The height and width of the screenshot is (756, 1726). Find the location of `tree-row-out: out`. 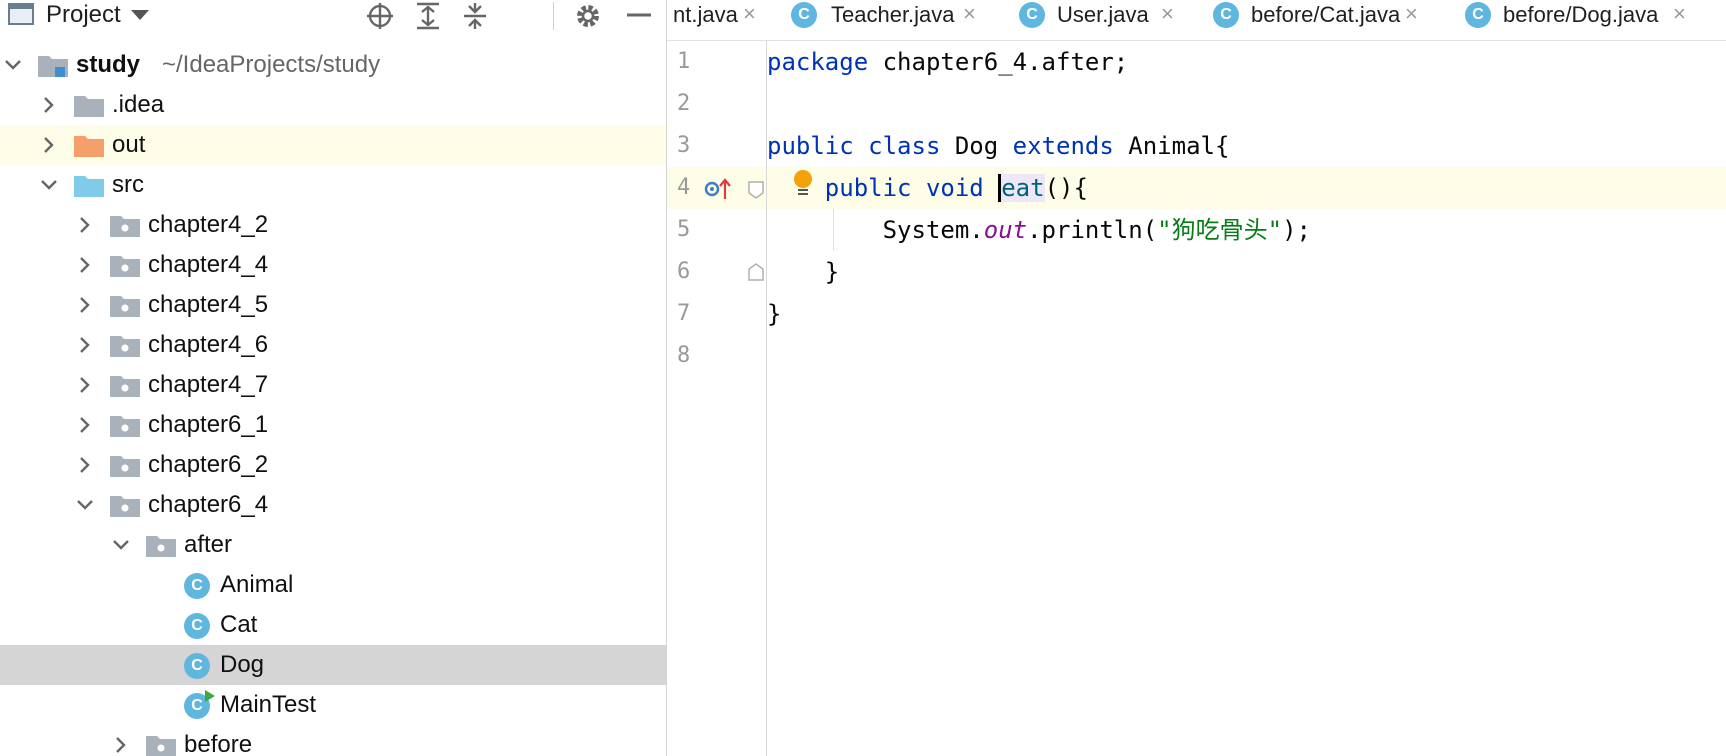

tree-row-out: out is located at coordinates (333, 145).